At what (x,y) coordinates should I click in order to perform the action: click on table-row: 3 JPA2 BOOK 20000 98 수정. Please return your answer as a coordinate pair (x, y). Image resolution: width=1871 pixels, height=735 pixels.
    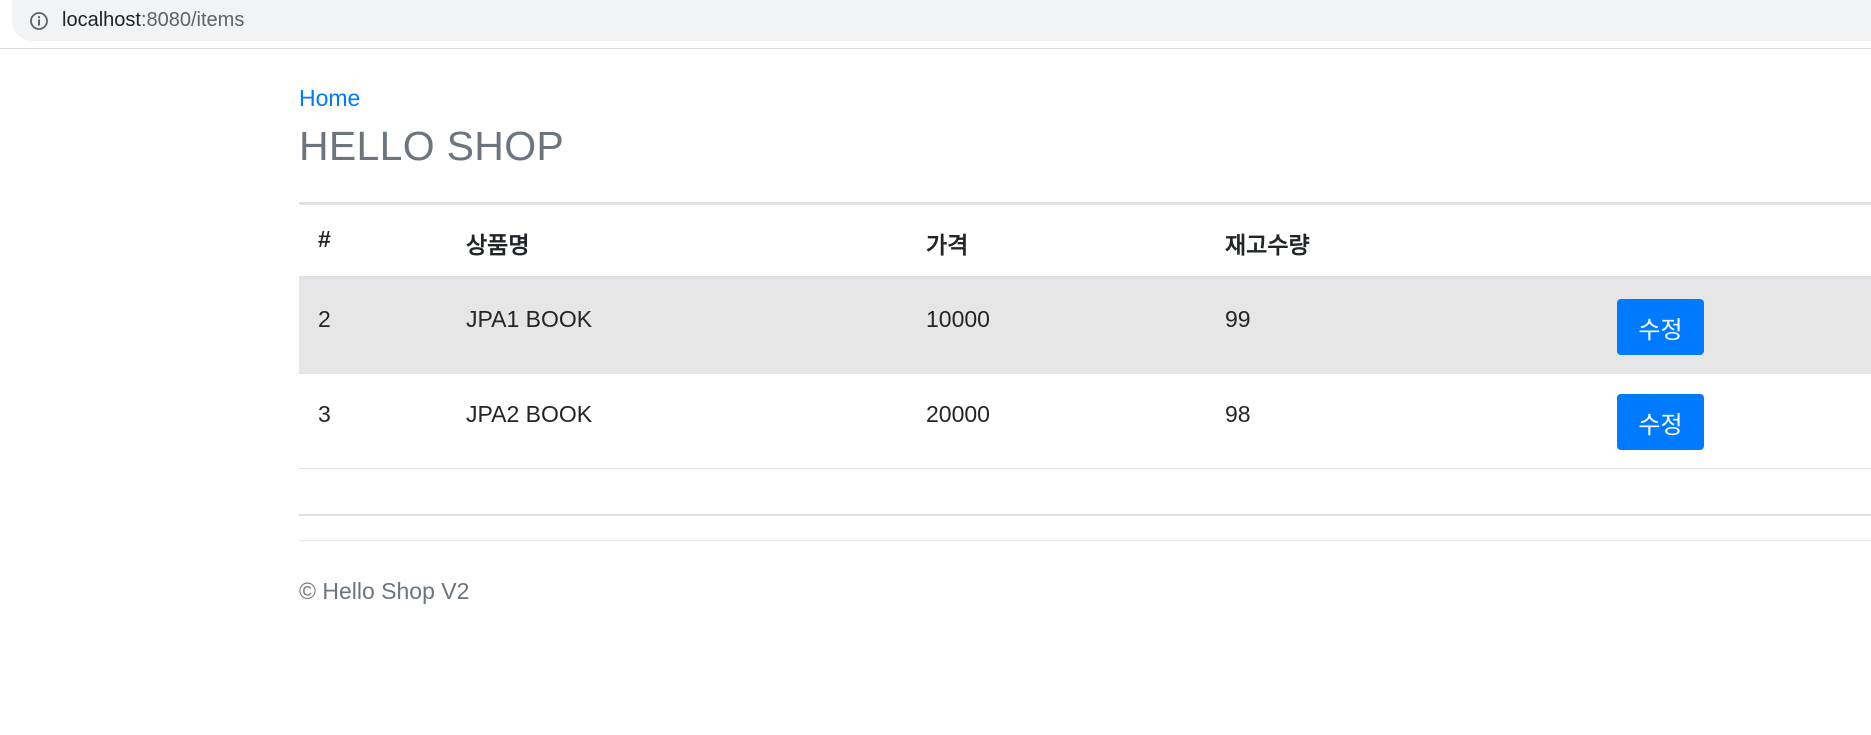
    Looking at the image, I should click on (1085, 421).